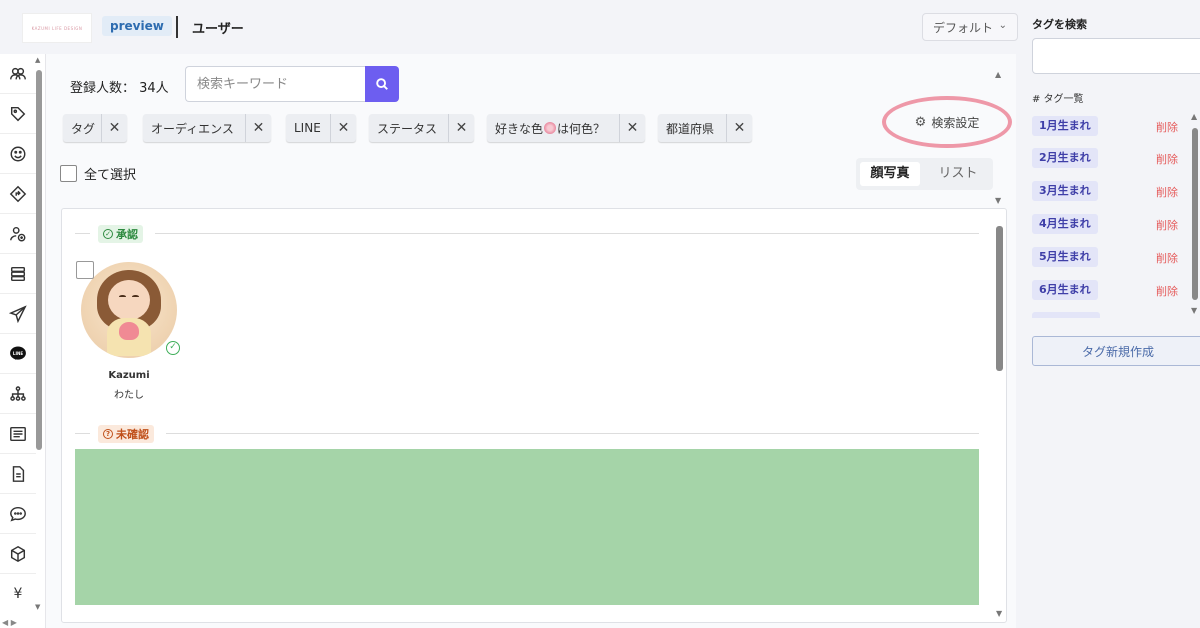  What do you see at coordinates (18, 434) in the screenshot?
I see `sidebar-item-list` at bounding box center [18, 434].